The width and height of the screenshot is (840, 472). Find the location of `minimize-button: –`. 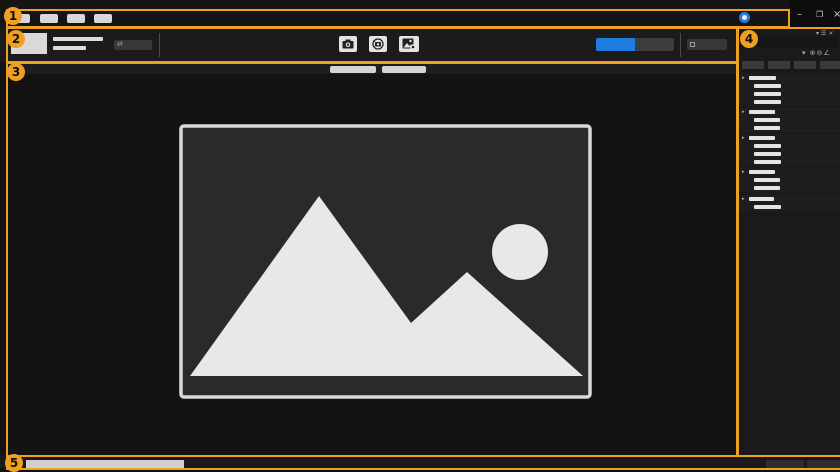

minimize-button: – is located at coordinates (799, 15).